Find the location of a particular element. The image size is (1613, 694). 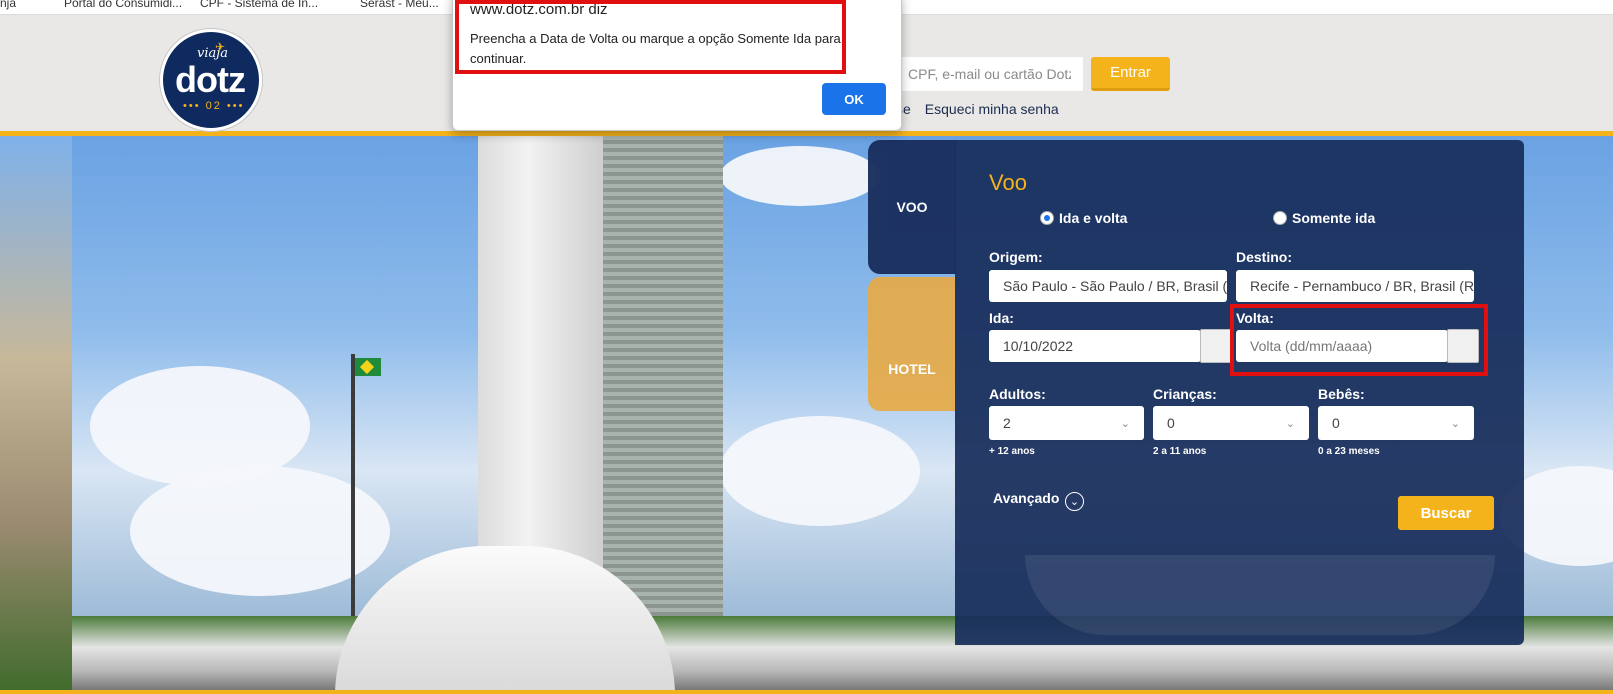

login-input is located at coordinates (989, 74).